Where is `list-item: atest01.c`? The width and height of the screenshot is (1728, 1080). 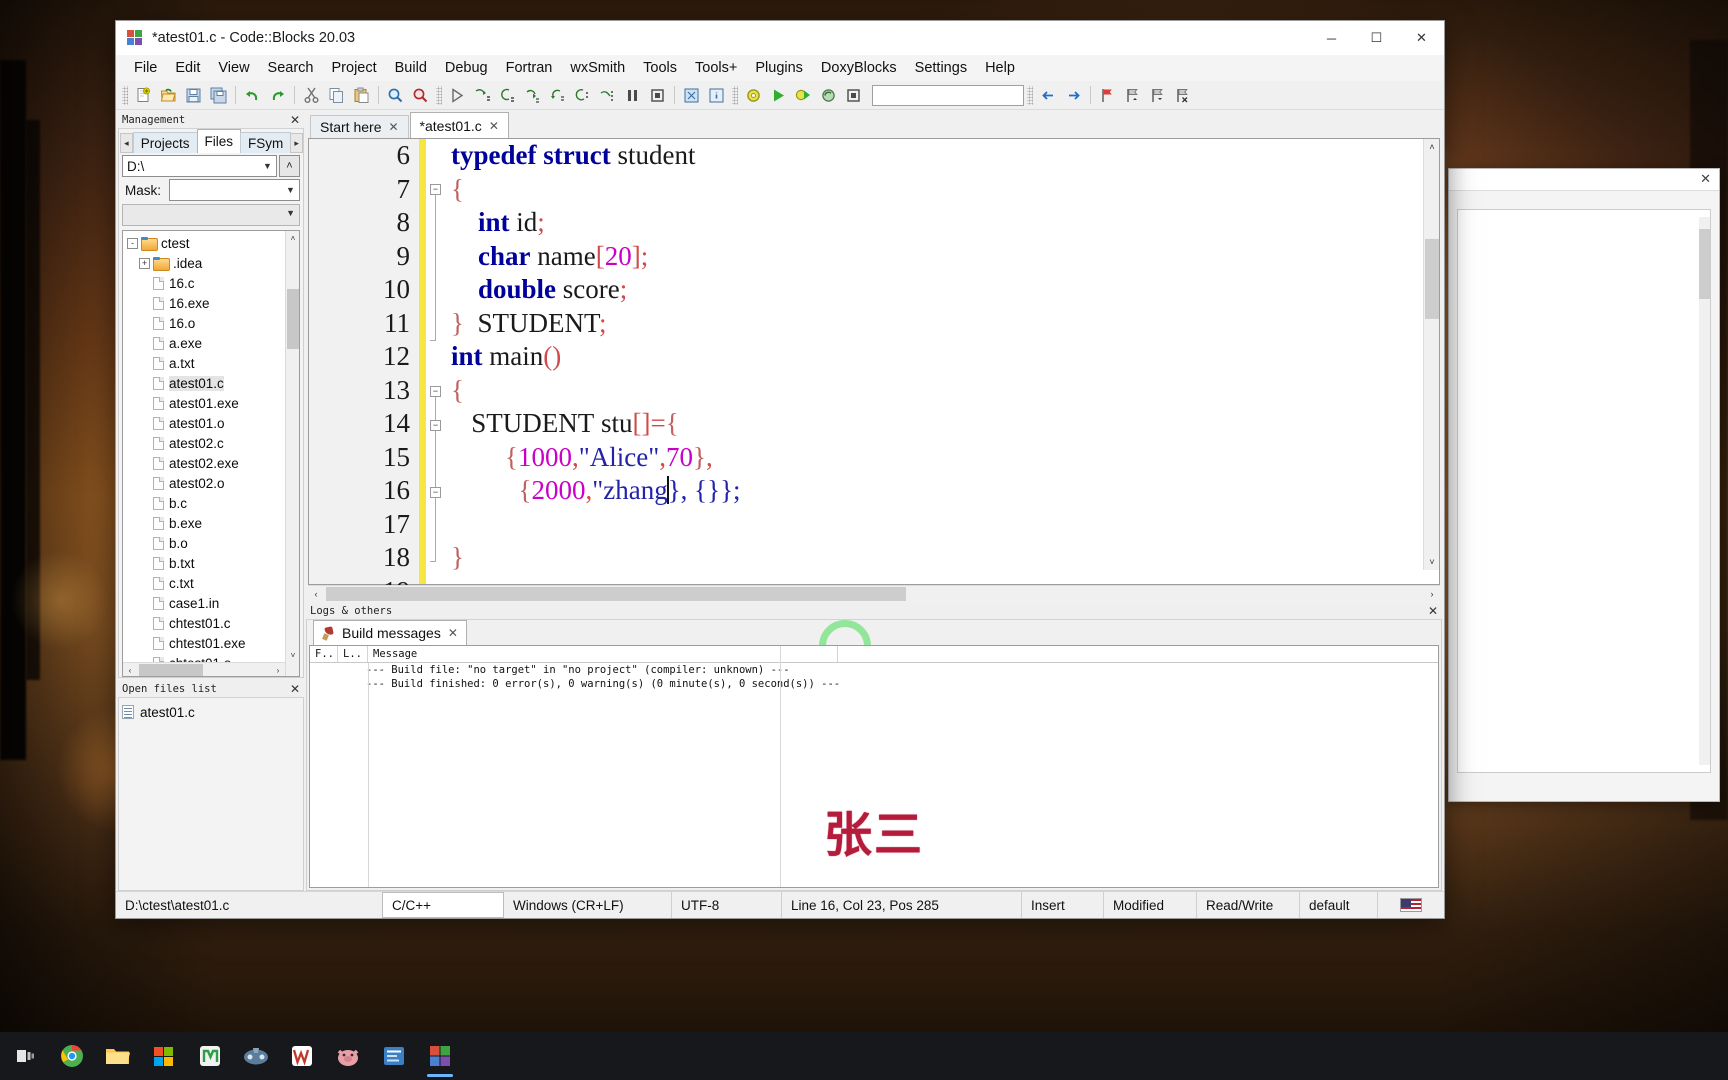 list-item: atest01.c is located at coordinates (211, 712).